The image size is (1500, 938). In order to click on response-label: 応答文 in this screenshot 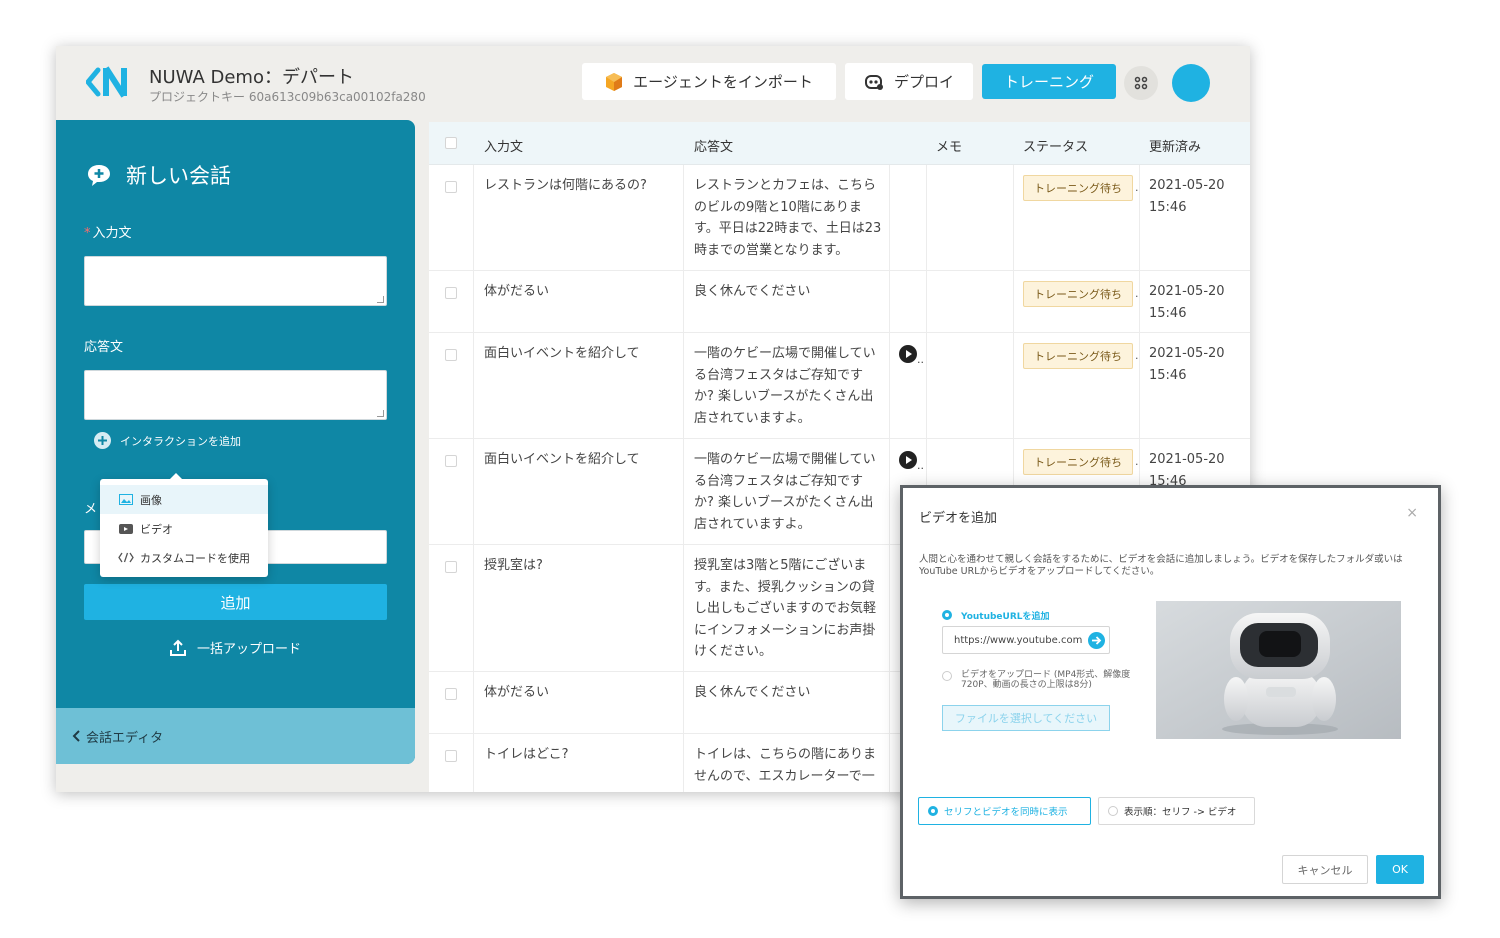, I will do `click(104, 347)`.